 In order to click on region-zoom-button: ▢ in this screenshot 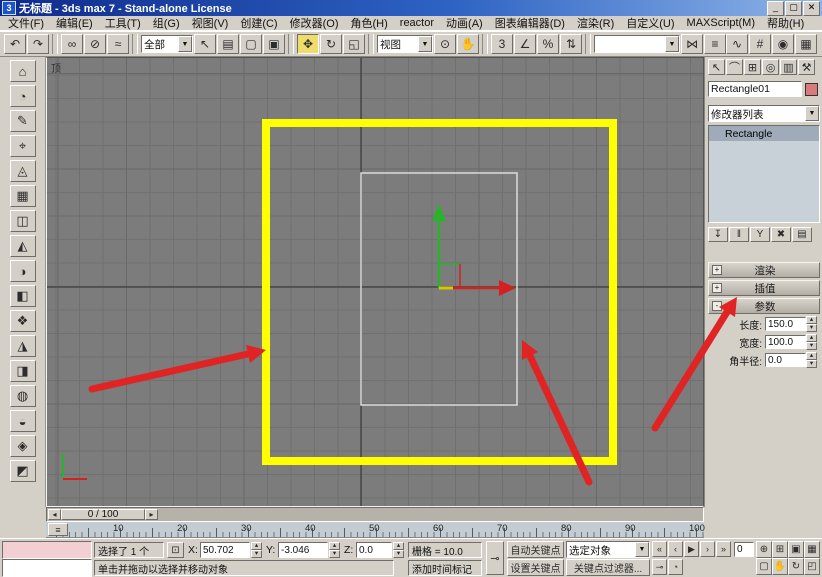, I will do `click(764, 566)`.